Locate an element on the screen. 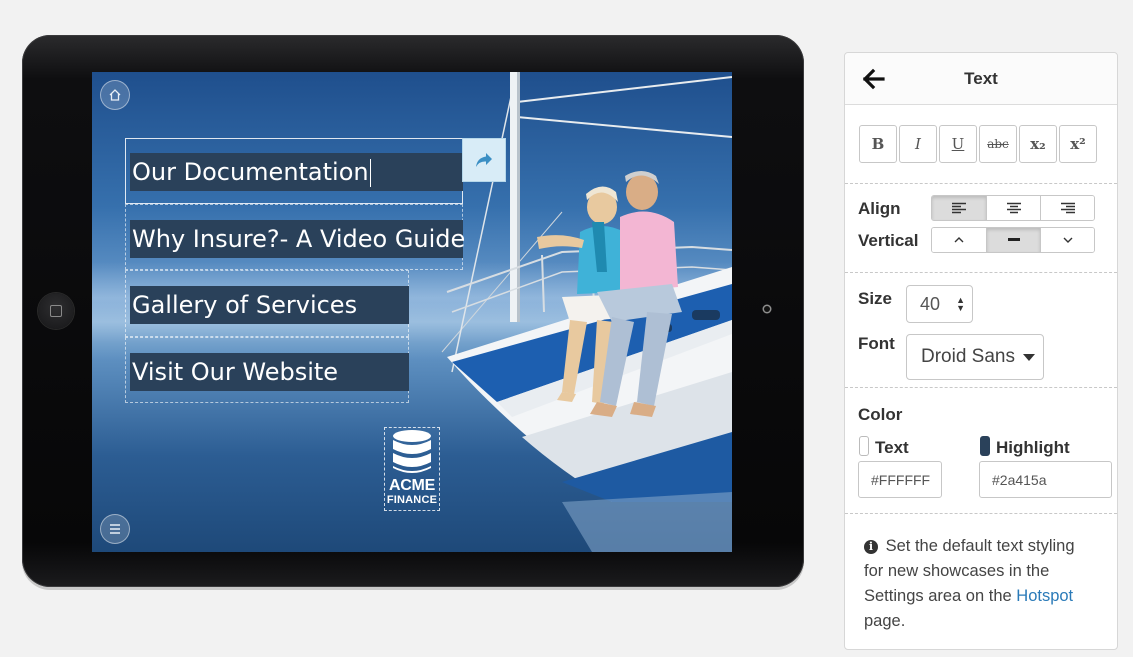 Image resolution: width=1133 pixels, height=657 pixels. menu-item-video-guide: Why Insure?- A Video Guide is located at coordinates (295, 237).